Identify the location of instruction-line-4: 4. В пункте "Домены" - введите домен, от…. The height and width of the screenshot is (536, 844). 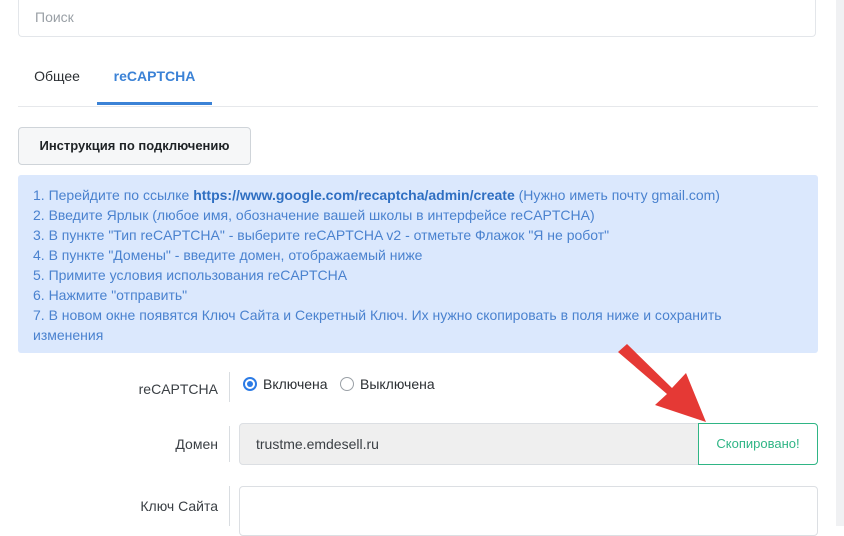
(228, 255).